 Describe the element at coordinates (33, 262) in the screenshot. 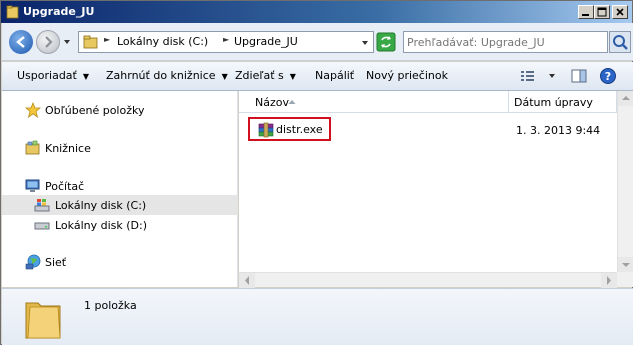

I see `network-icon` at that location.